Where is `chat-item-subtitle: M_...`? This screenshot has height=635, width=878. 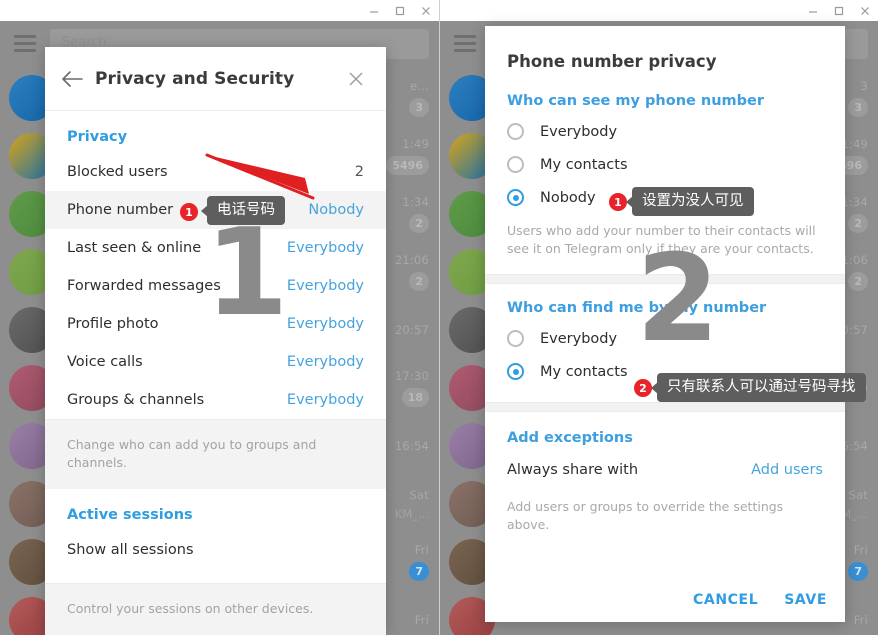
chat-item-subtitle: M_... is located at coordinates (854, 513).